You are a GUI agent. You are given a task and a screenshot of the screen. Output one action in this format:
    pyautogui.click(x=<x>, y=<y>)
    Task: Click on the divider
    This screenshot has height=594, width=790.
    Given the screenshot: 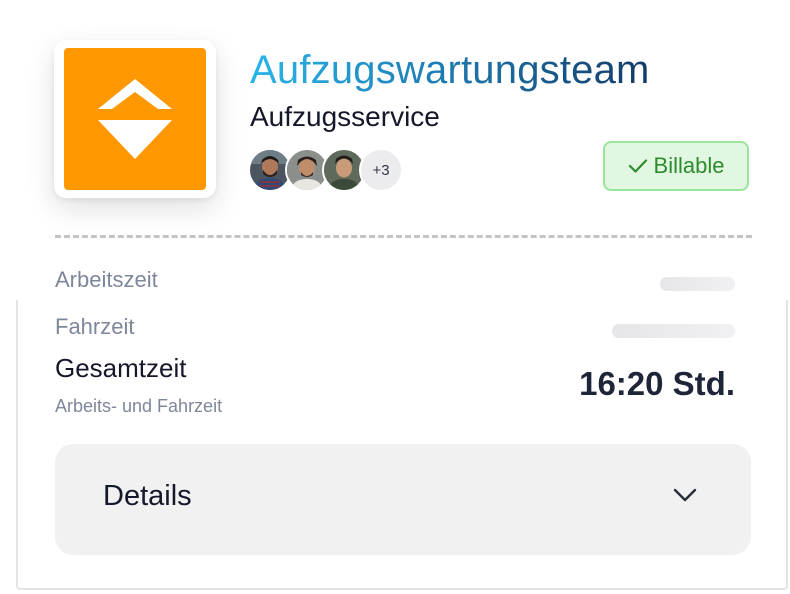 What is the action you would take?
    pyautogui.click(x=403, y=236)
    